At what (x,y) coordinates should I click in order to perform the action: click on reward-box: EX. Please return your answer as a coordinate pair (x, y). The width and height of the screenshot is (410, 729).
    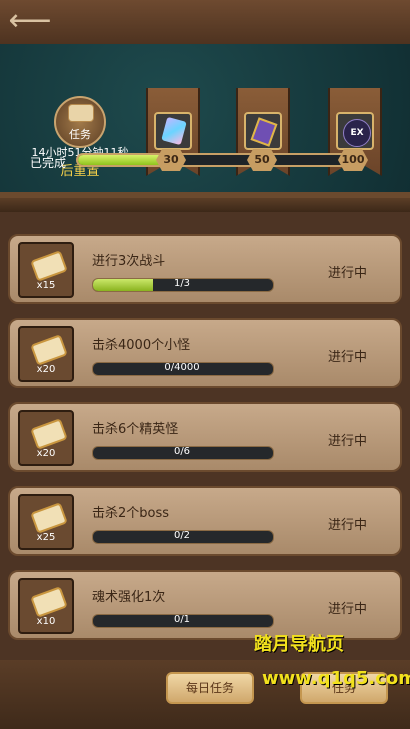
    Looking at the image, I should click on (355, 131).